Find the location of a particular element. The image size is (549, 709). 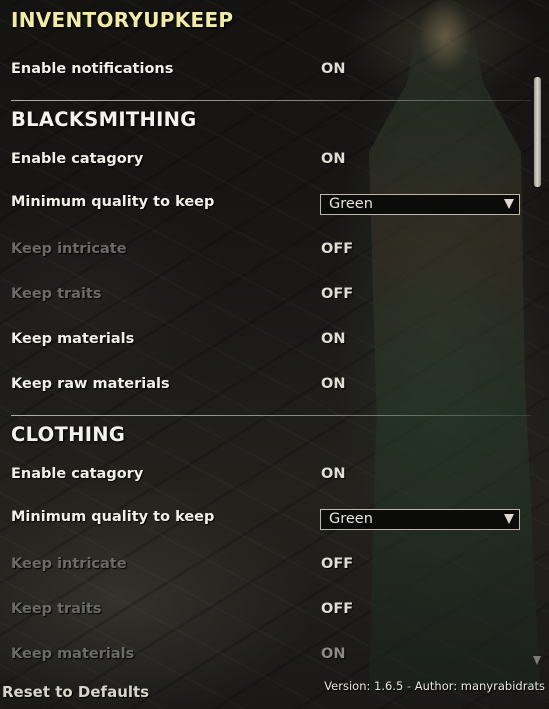

page-title: INVENTORYUPKEEP is located at coordinates (122, 20).